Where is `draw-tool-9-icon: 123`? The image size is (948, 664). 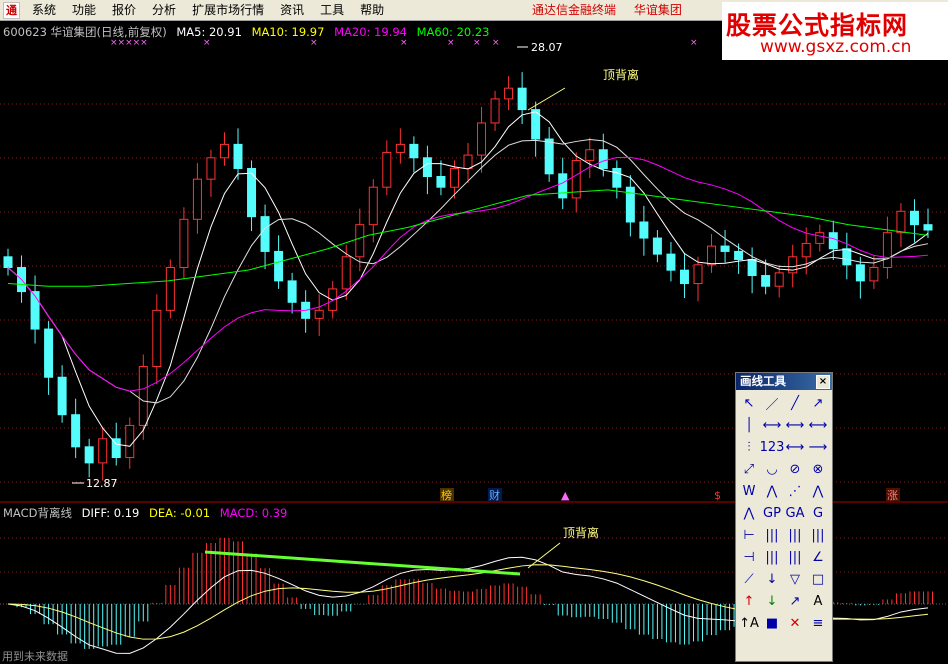 draw-tool-9-icon: 123 is located at coordinates (772, 447).